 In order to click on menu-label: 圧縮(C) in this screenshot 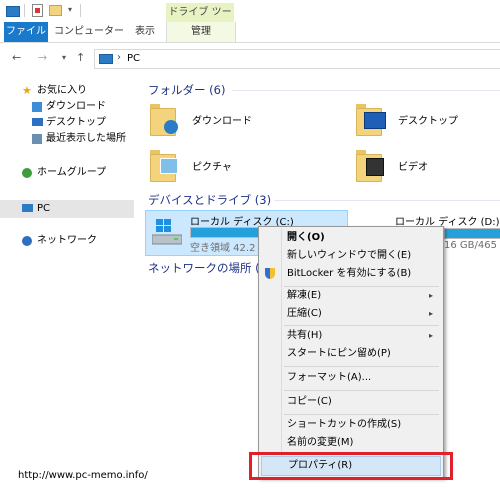, I will do `click(304, 313)`.